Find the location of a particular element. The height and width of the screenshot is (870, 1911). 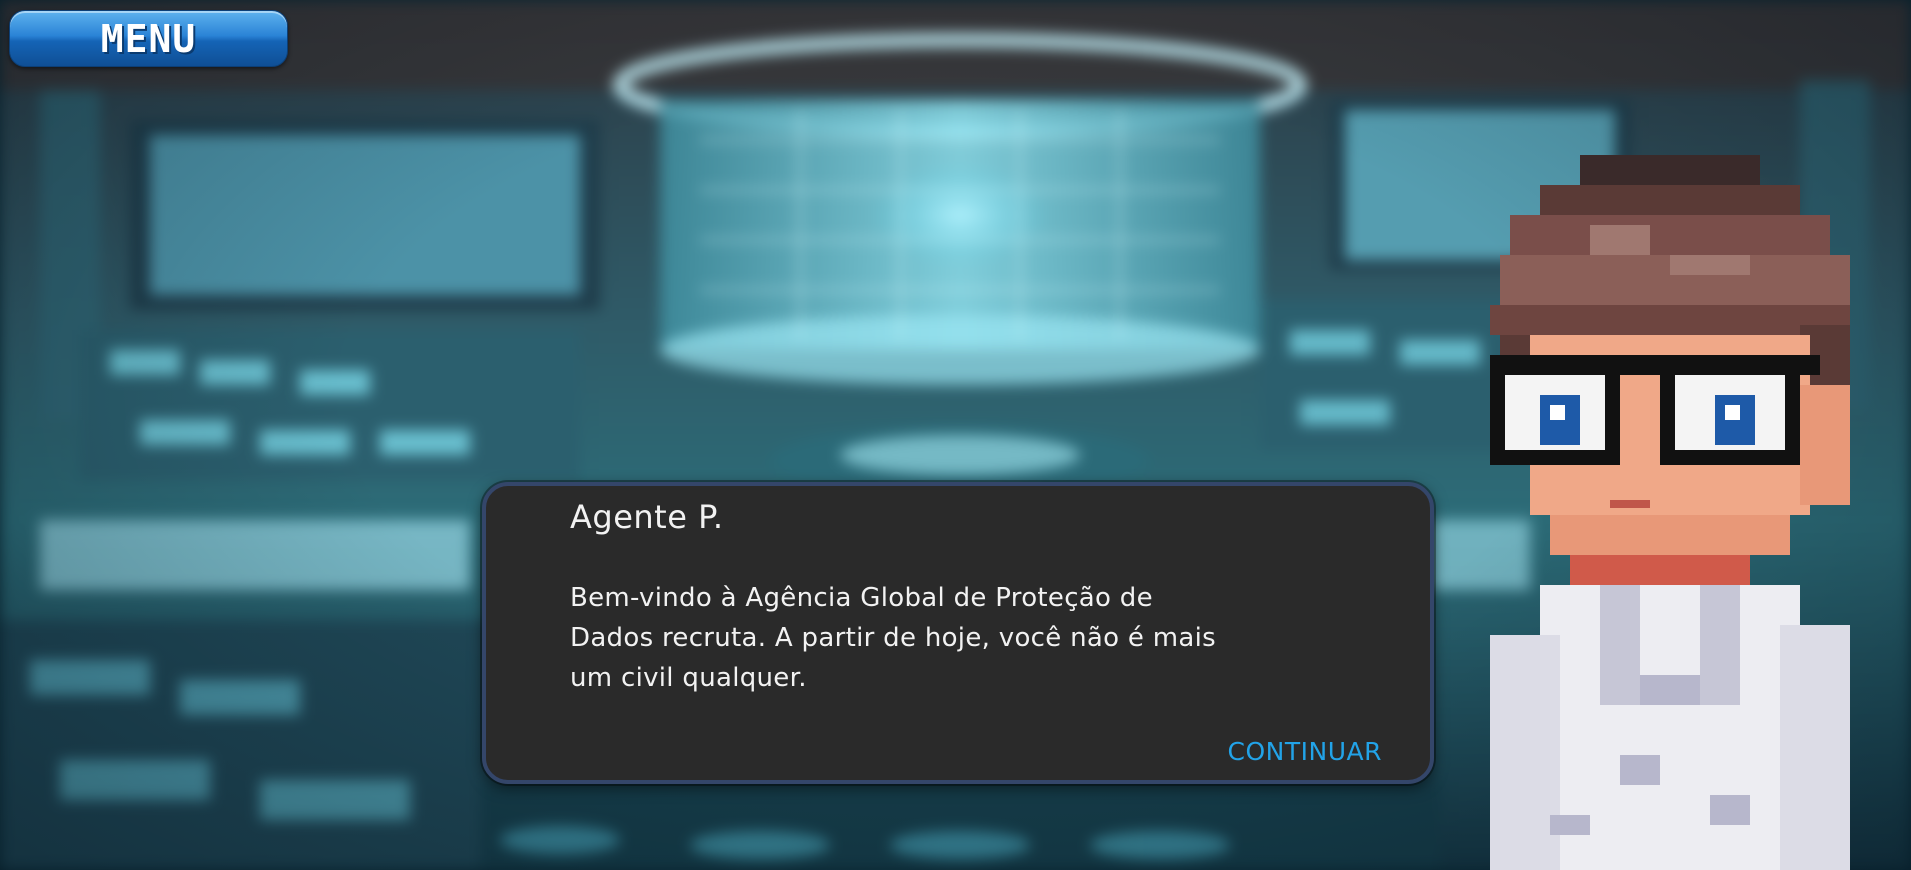

menu-button: MENU is located at coordinates (148, 38).